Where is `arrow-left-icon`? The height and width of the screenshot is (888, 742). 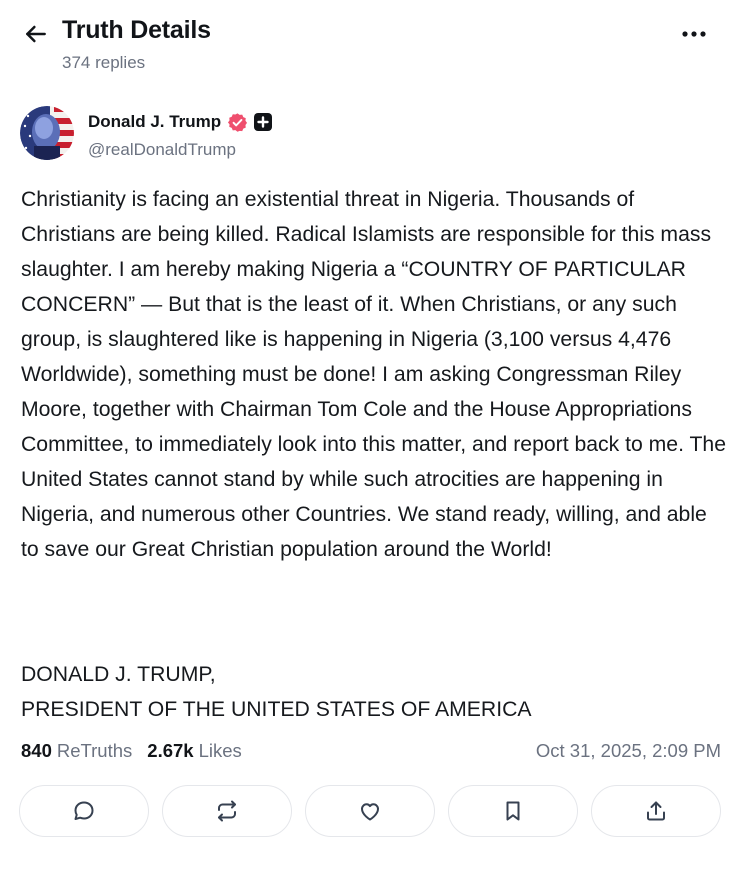 arrow-left-icon is located at coordinates (36, 34).